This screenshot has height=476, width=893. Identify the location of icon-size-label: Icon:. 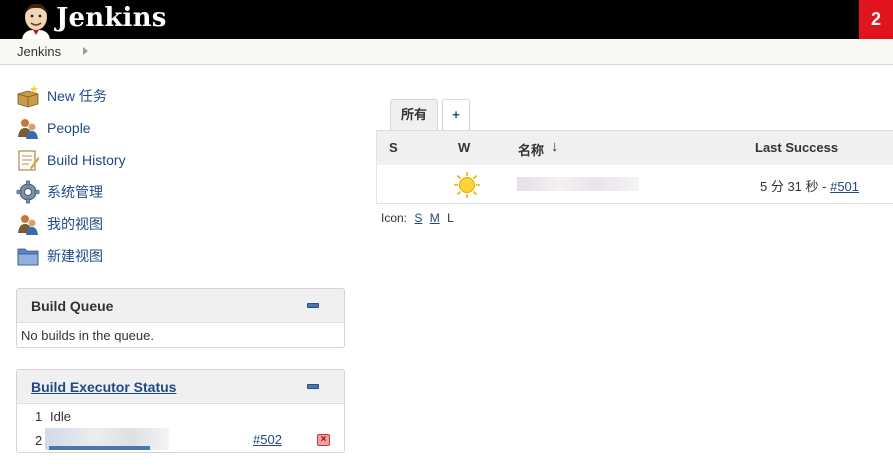
(394, 218).